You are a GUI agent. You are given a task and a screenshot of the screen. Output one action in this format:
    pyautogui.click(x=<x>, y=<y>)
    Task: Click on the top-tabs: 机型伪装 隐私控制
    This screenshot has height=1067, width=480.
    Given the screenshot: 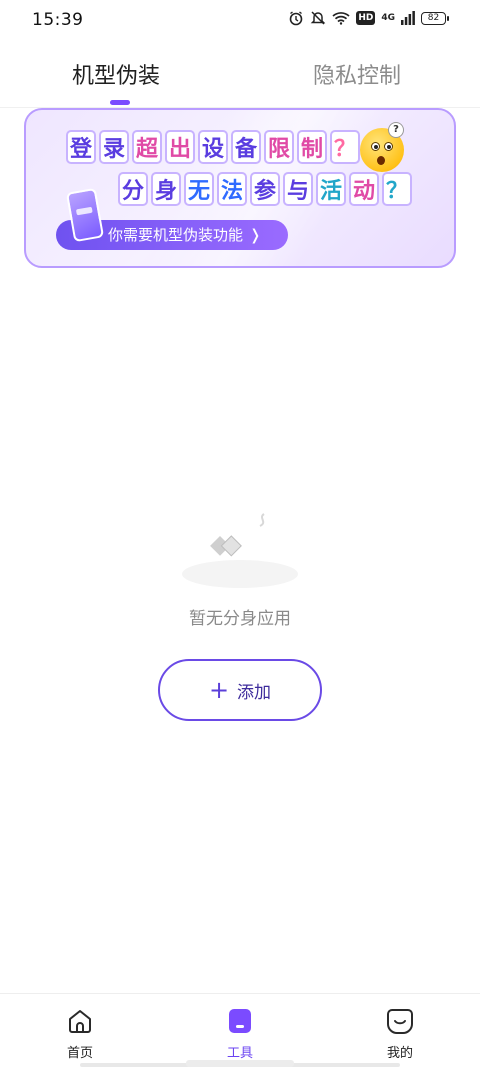 What is the action you would take?
    pyautogui.click(x=240, y=80)
    